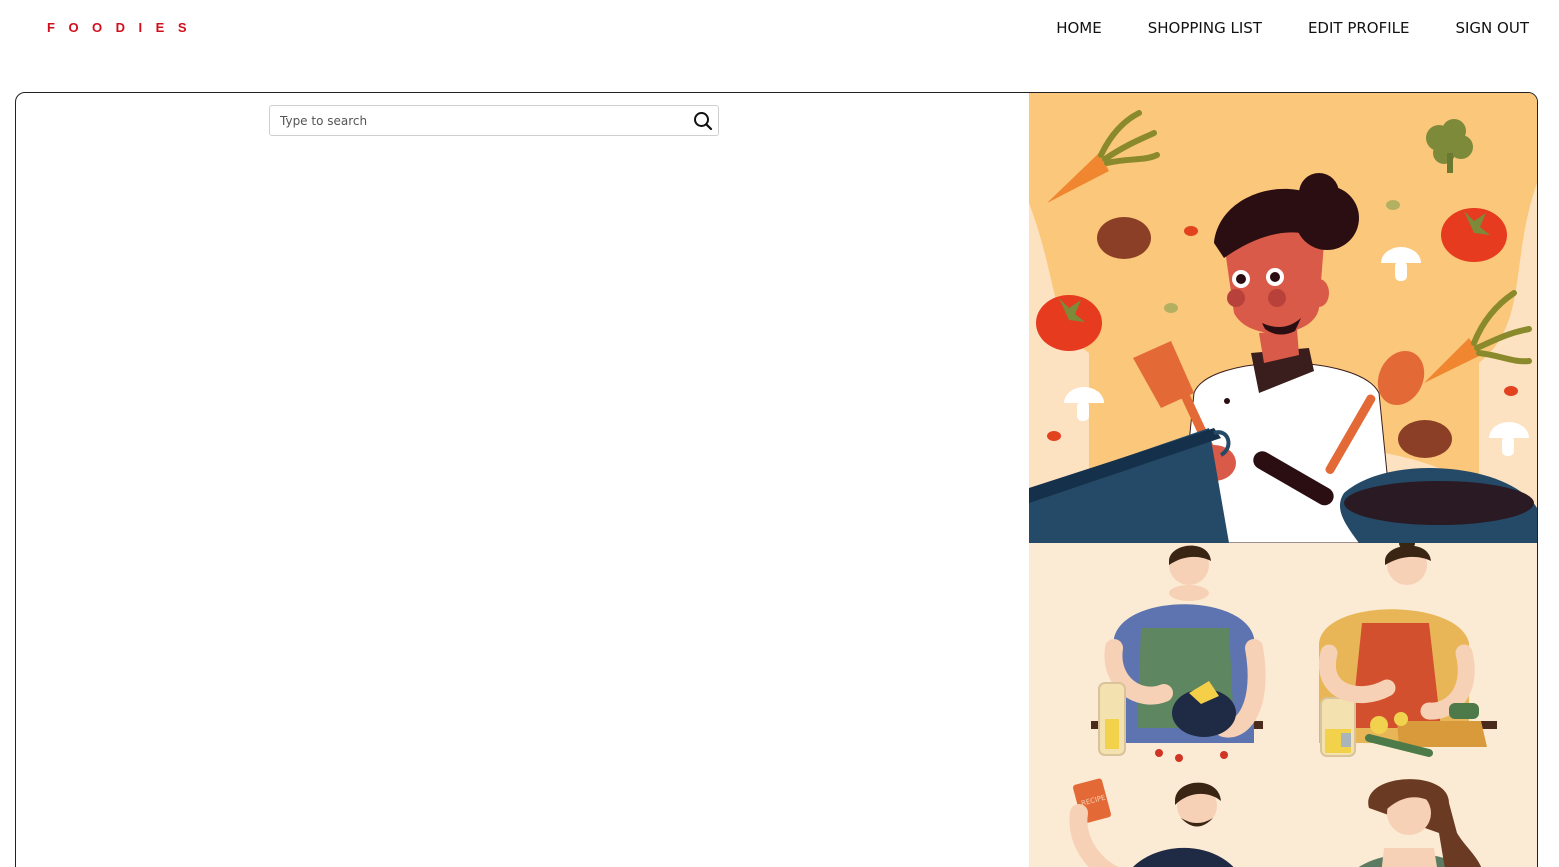  What do you see at coordinates (1283, 705) in the screenshot?
I see `home-cooks-illustration: RECIPE` at bounding box center [1283, 705].